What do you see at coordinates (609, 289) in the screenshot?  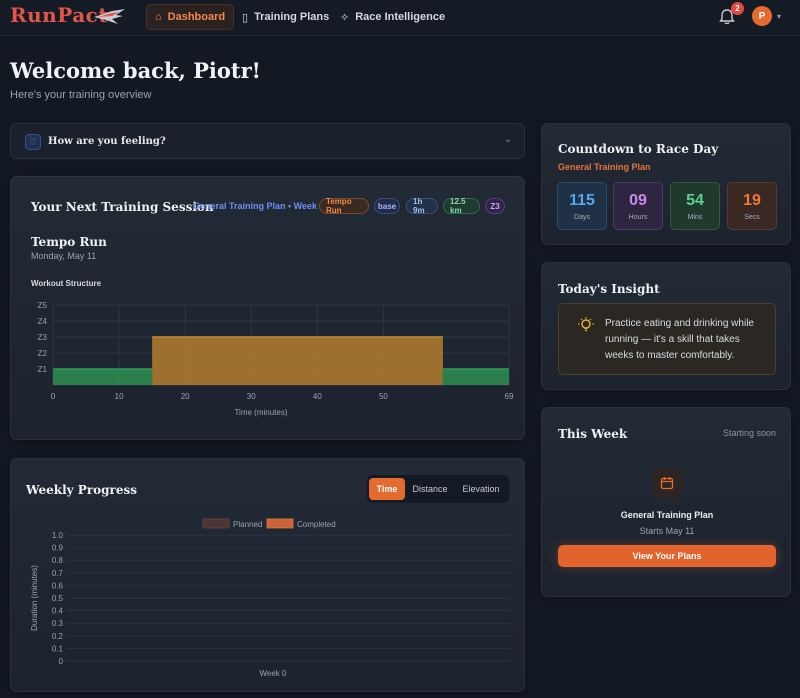 I see `insight-title: Today's Insight` at bounding box center [609, 289].